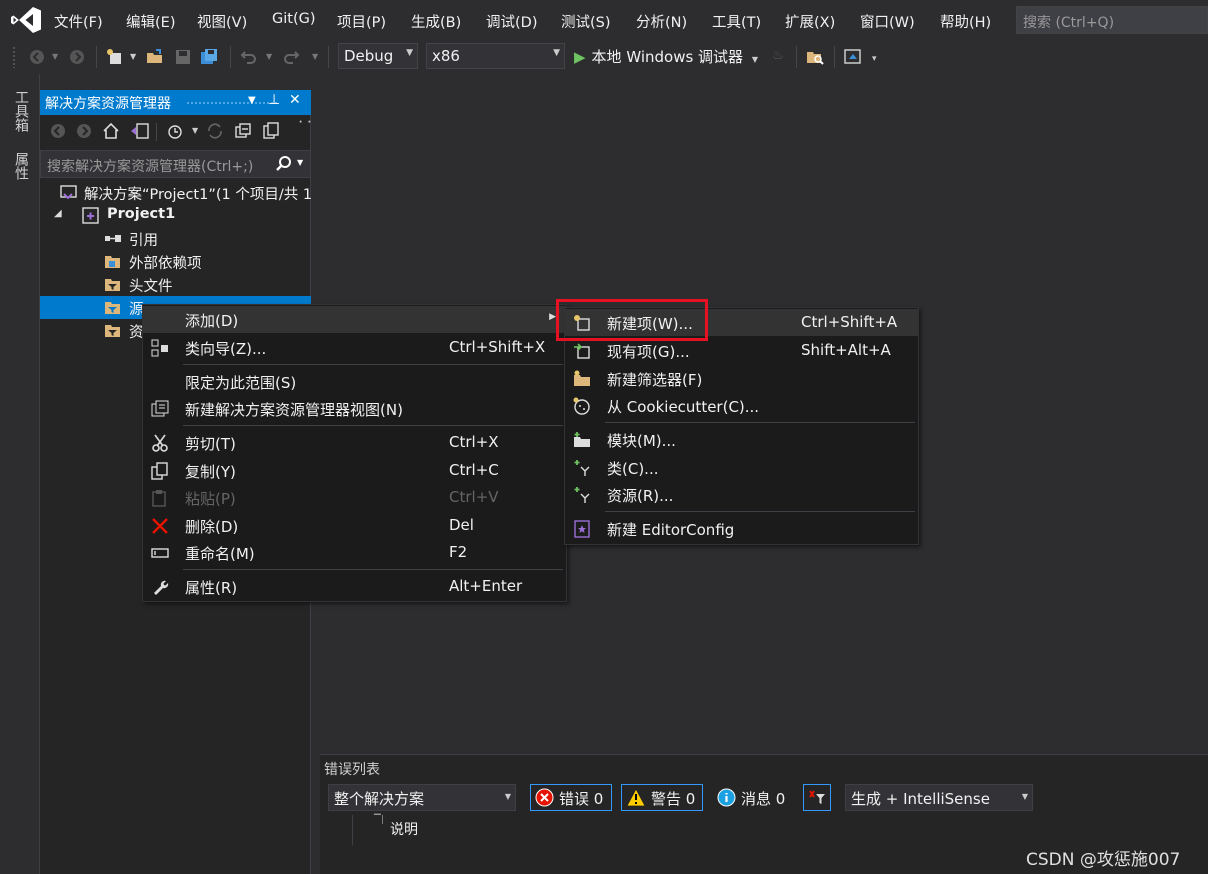  I want to click on redo-icon, so click(291, 57).